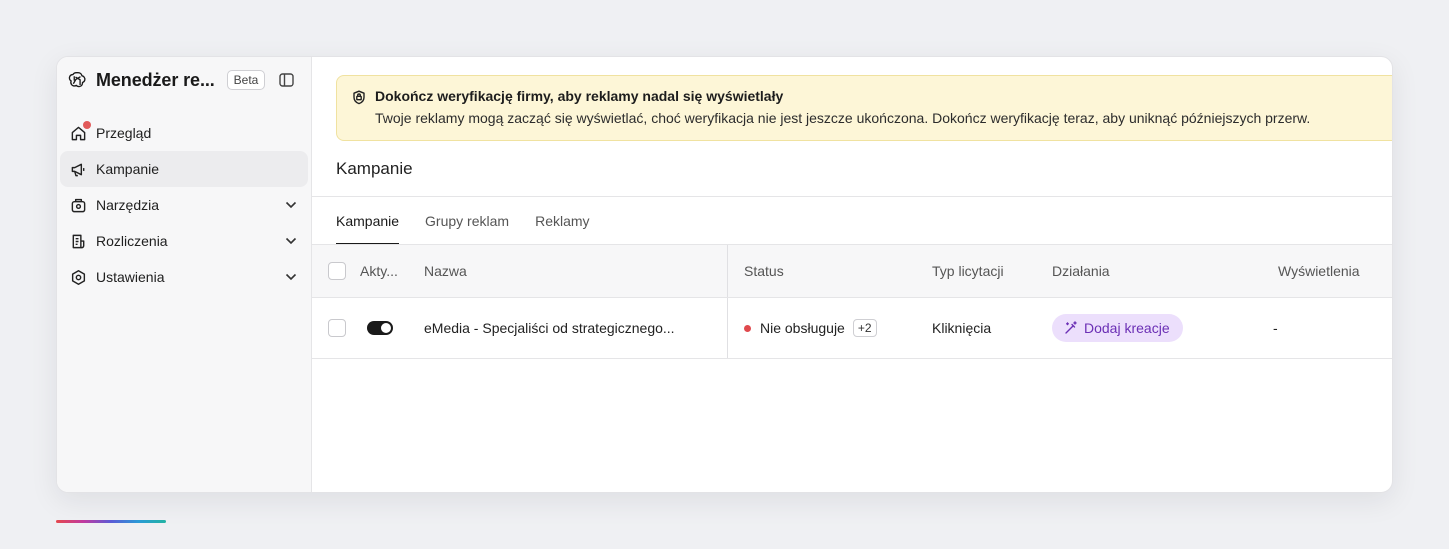 The image size is (1449, 549). I want to click on beta-badge: Beta, so click(246, 80).